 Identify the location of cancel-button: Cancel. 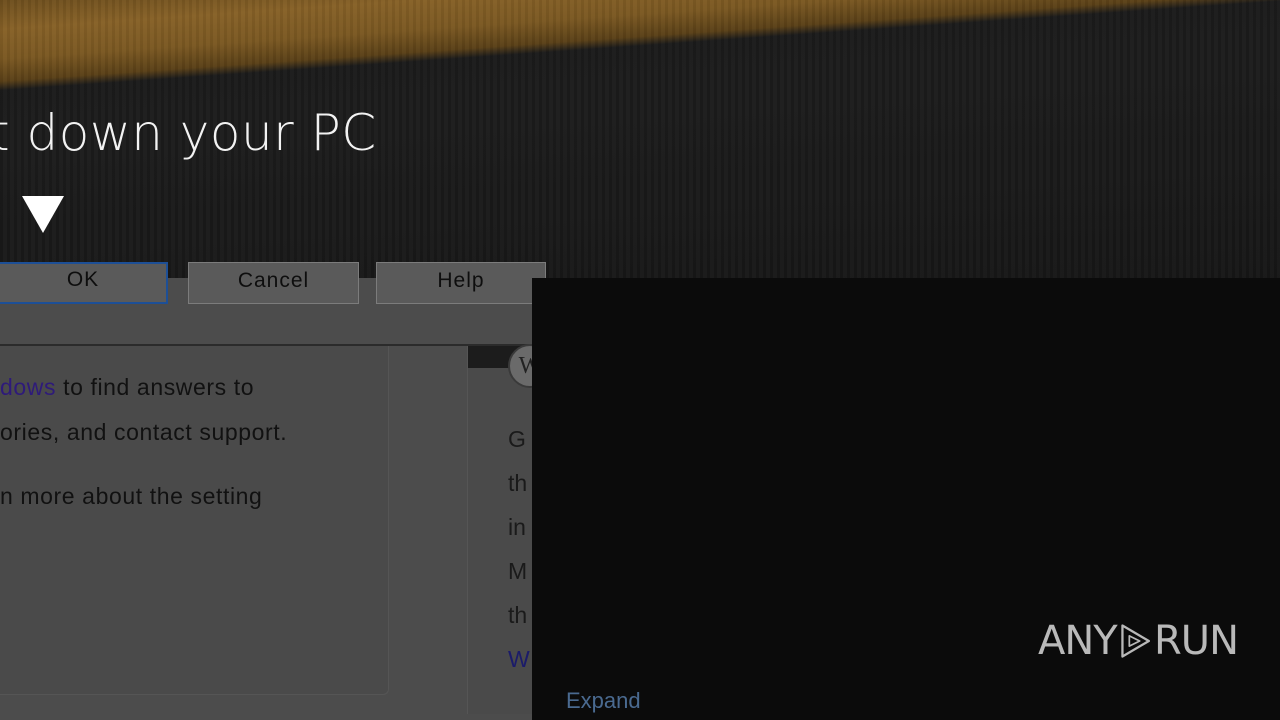
(273, 283).